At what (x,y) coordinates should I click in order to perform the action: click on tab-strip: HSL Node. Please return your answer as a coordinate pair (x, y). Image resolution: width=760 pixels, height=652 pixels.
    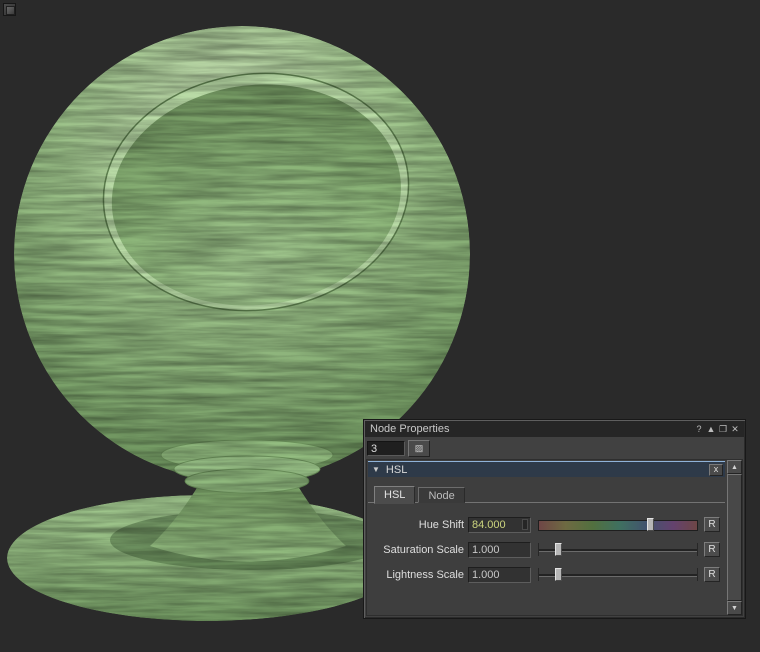
    Looking at the image, I should click on (546, 494).